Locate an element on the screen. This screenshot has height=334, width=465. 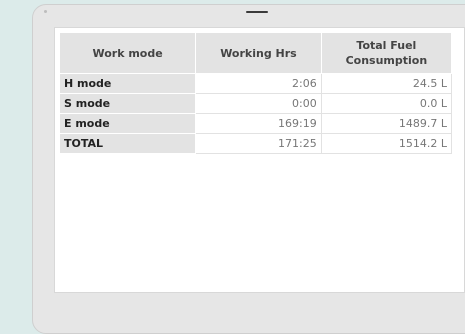
table-row: S mode 0:00 0.0 L is located at coordinates (255, 103).